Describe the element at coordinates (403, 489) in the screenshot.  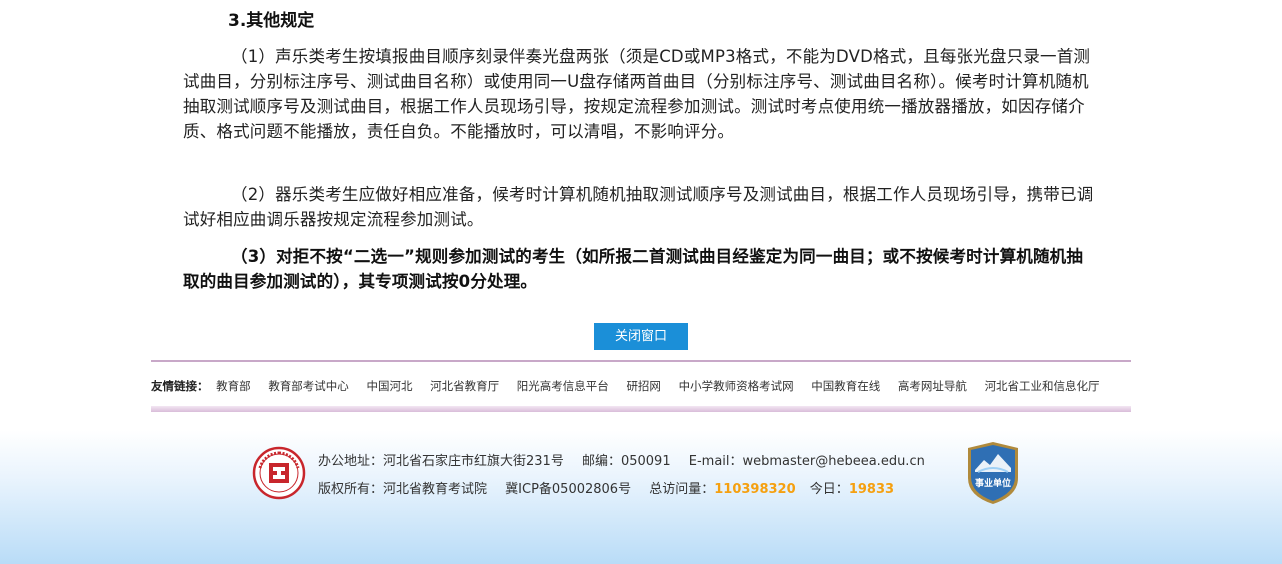
I see `footer-copyright: 版权所有：河北省教育考试院` at that location.